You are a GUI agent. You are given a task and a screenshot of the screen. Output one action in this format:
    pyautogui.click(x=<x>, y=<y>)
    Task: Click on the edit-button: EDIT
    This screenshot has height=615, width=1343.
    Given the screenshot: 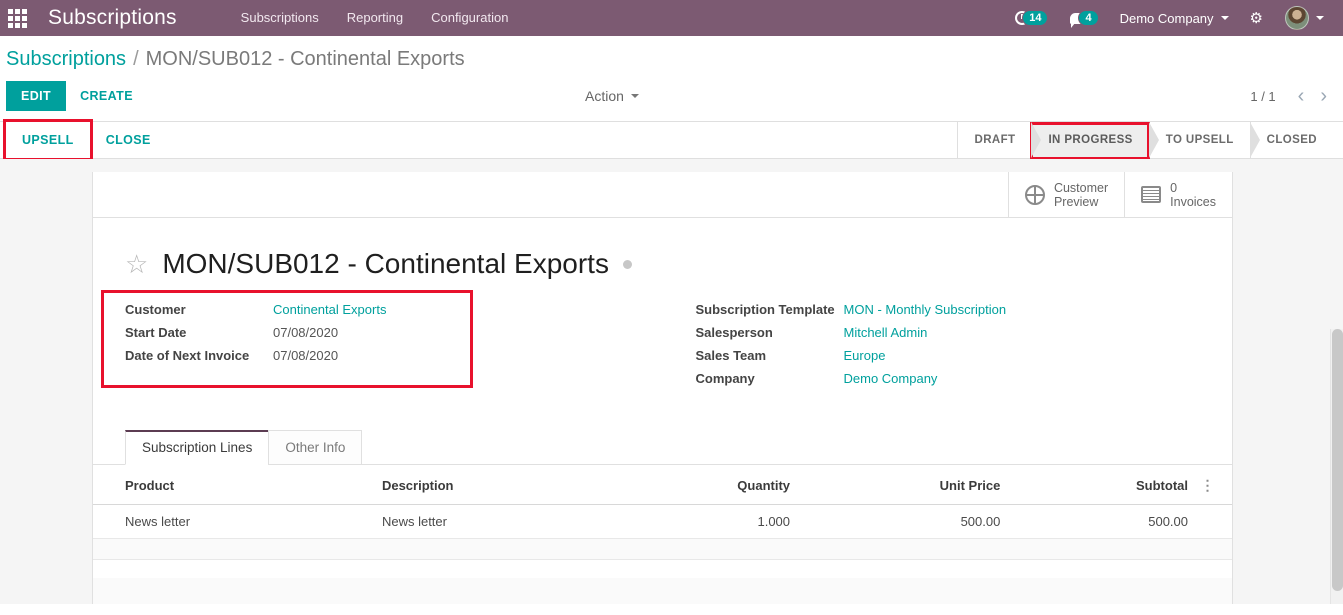 What is the action you would take?
    pyautogui.click(x=36, y=96)
    